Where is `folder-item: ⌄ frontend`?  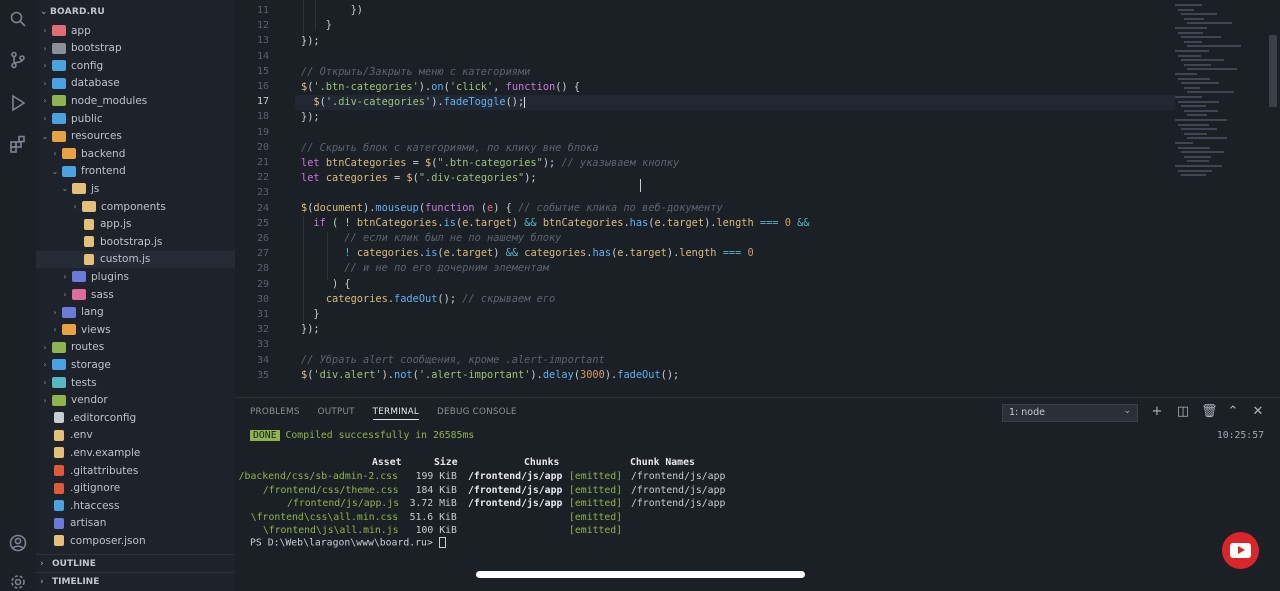 folder-item: ⌄ frontend is located at coordinates (135, 171).